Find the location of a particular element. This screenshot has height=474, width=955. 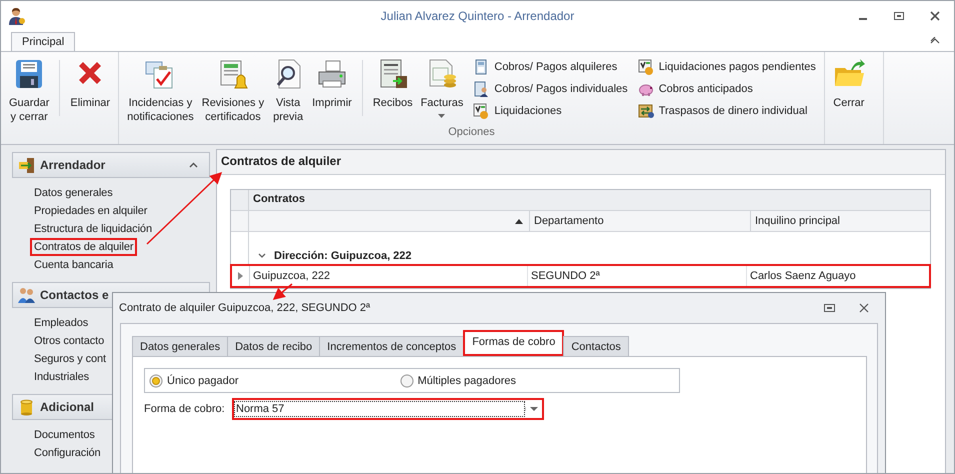

ribbon-button: Incidencias y notificaciones is located at coordinates (160, 92).